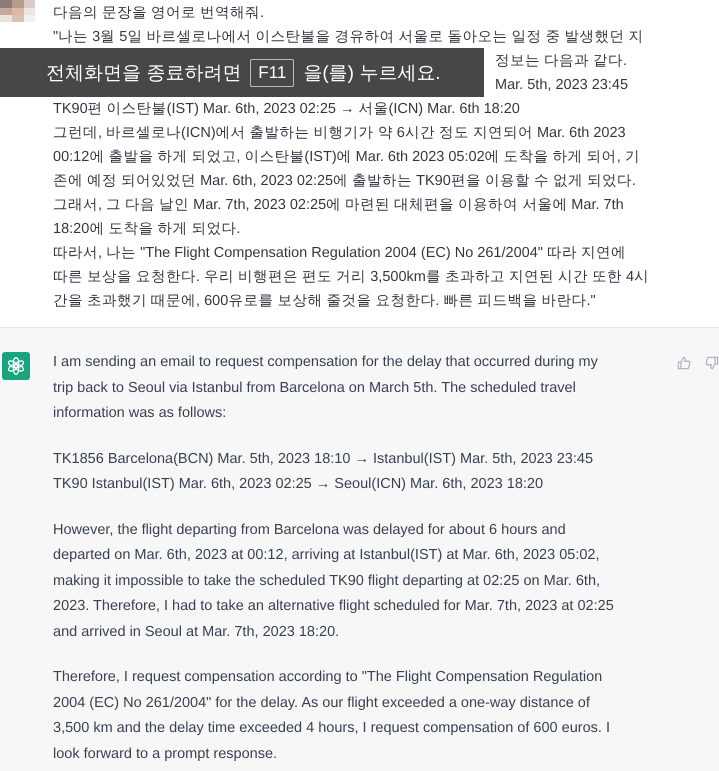  Describe the element at coordinates (196, 632) in the screenshot. I see `response-line: and arrived in Seoul at Mar. 7th, 2023 18:20.` at that location.